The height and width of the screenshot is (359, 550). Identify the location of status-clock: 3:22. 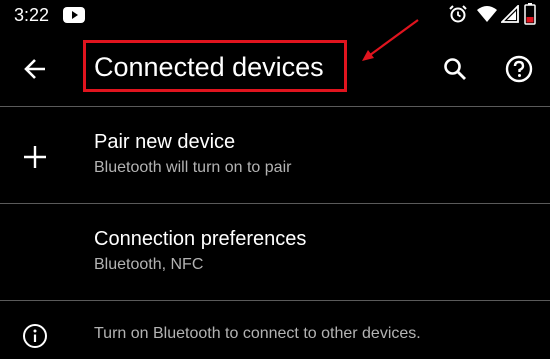
(32, 15).